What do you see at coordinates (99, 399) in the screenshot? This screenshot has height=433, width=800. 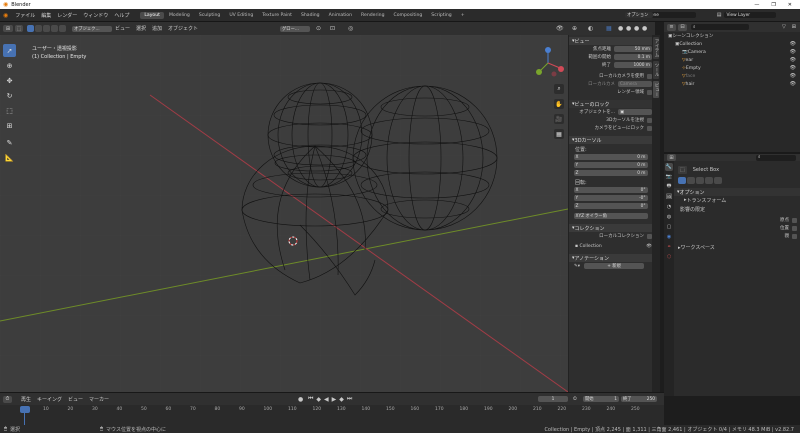 I see `menu-marker: マーカー` at bounding box center [99, 399].